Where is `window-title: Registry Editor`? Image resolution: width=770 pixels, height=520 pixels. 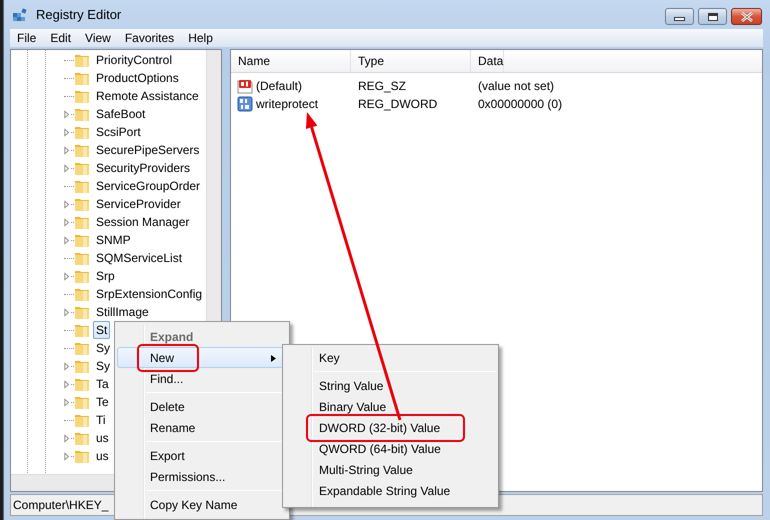 window-title: Registry Editor is located at coordinates (79, 15).